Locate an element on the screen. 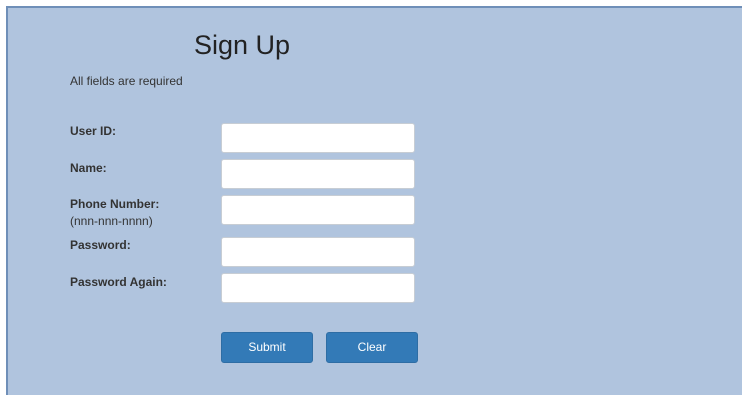  phone-number-label: Phone Number: is located at coordinates (115, 204).